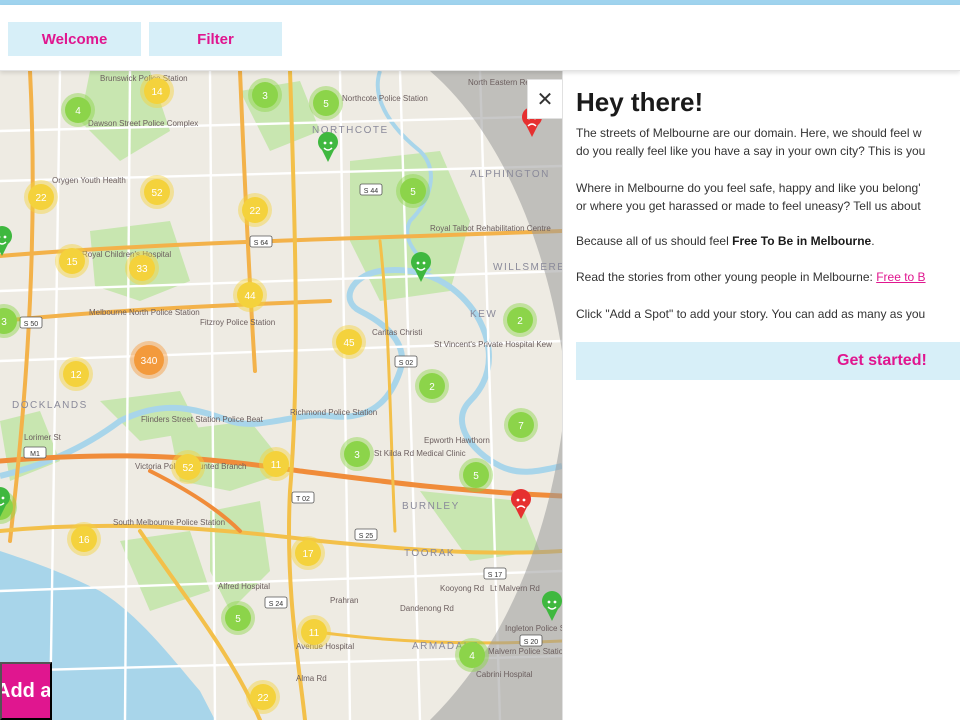 This screenshot has width=960, height=720. I want to click on cluster-count: 14, so click(157, 92).